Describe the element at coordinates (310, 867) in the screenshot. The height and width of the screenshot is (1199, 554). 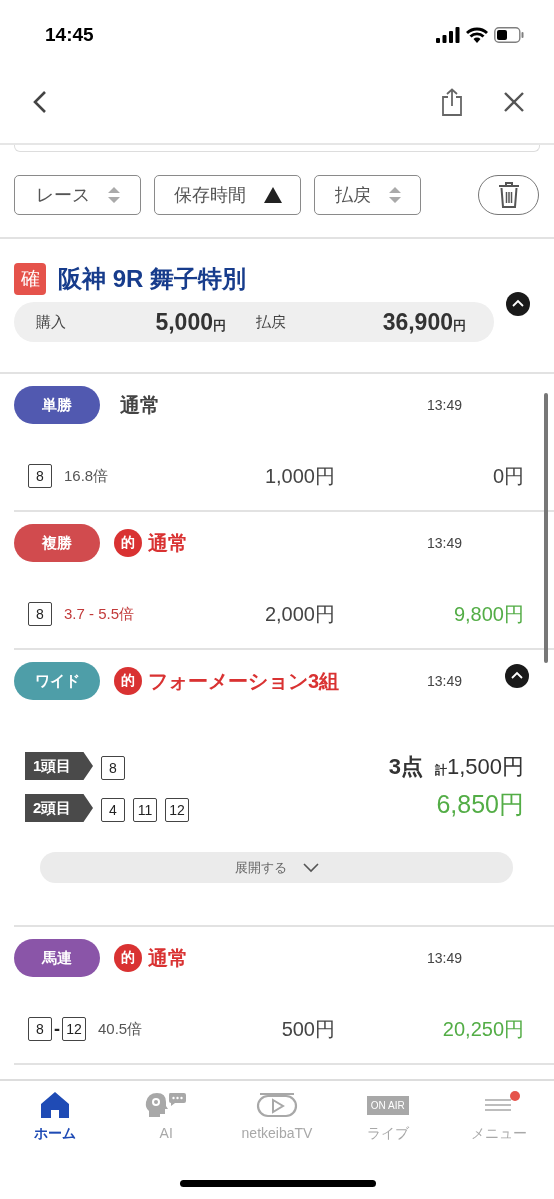
I see `chevron-down-icon` at that location.